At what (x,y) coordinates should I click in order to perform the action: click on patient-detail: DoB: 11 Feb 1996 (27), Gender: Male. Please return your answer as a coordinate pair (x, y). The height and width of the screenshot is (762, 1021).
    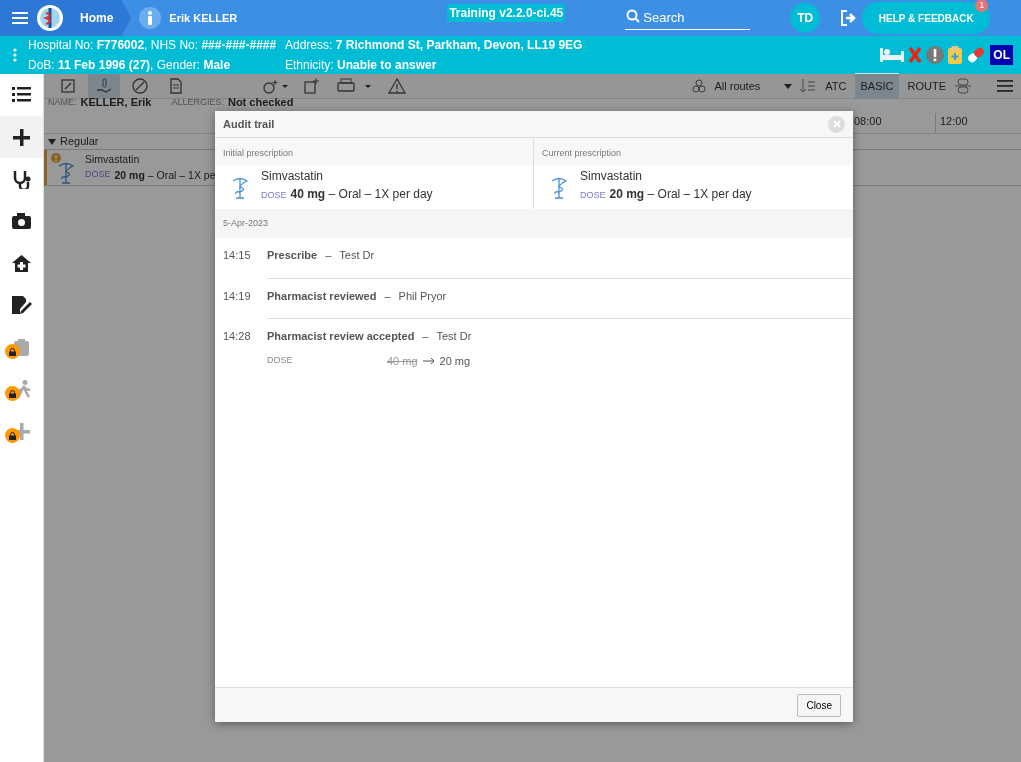
    Looking at the image, I should click on (130, 65).